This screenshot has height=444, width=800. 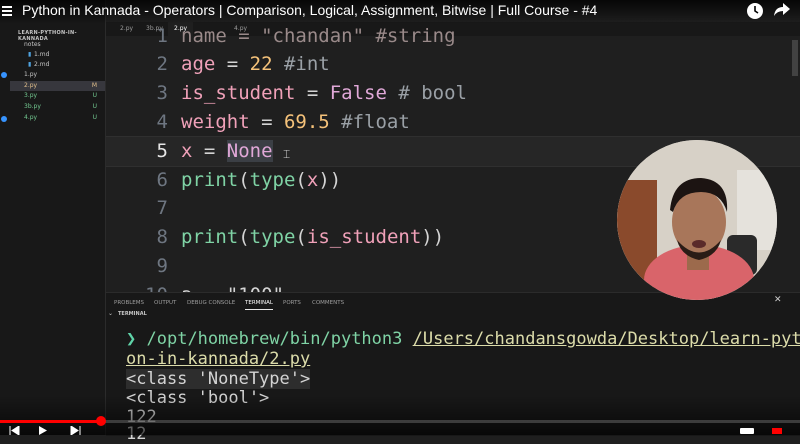 I want to click on line-number: 10, so click(x=154, y=286).